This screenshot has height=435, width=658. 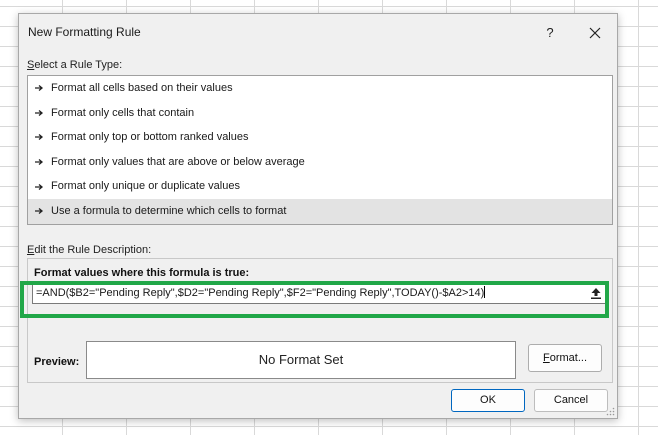 What do you see at coordinates (301, 360) in the screenshot?
I see `preview-box: No Format Set` at bounding box center [301, 360].